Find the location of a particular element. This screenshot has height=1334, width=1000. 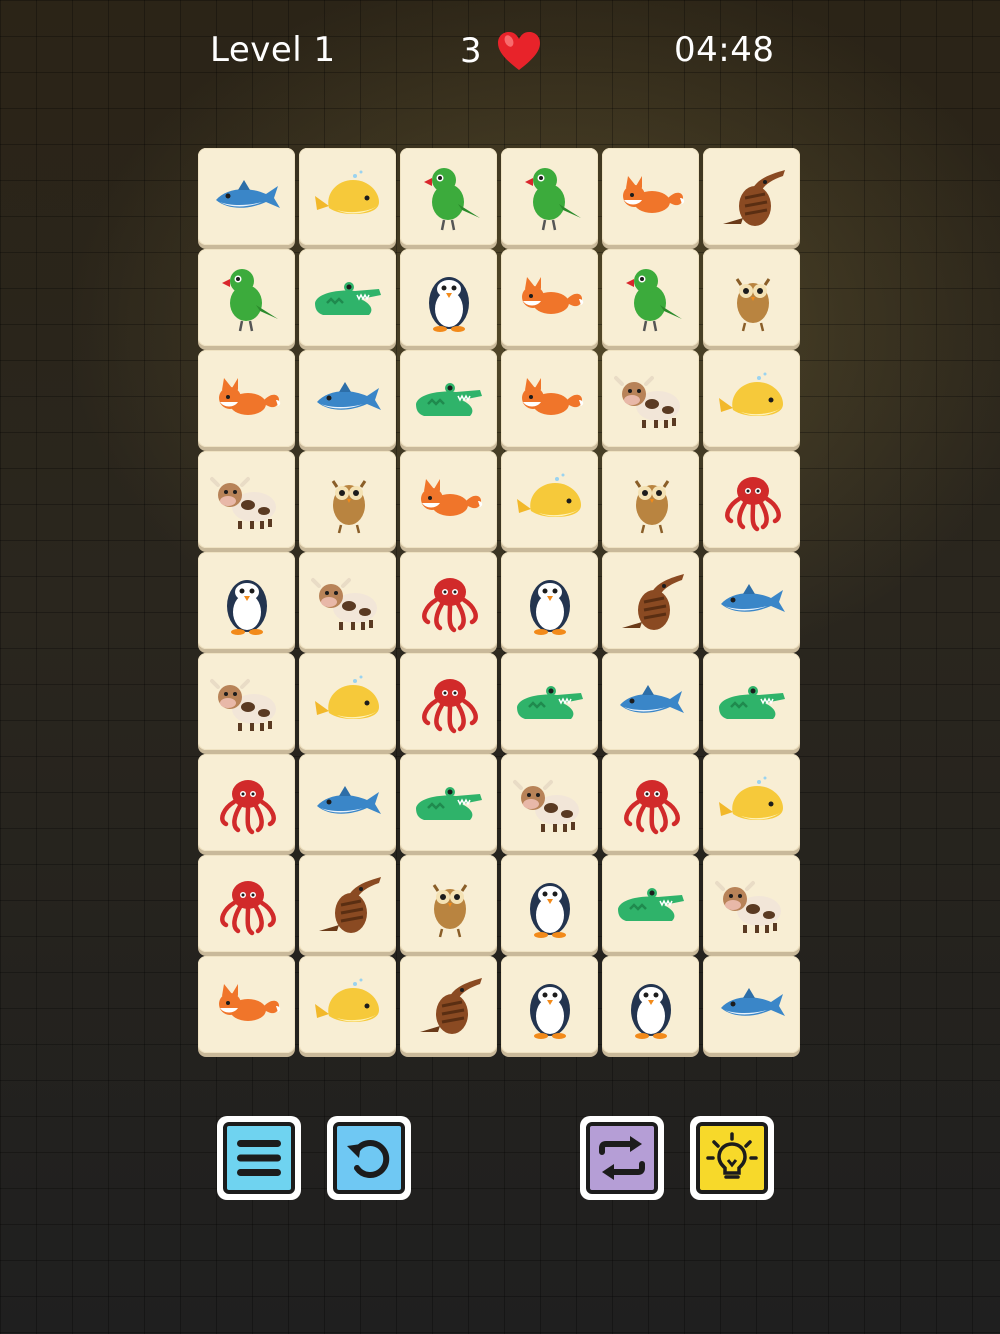

level-label: Level 1 is located at coordinates (273, 50).